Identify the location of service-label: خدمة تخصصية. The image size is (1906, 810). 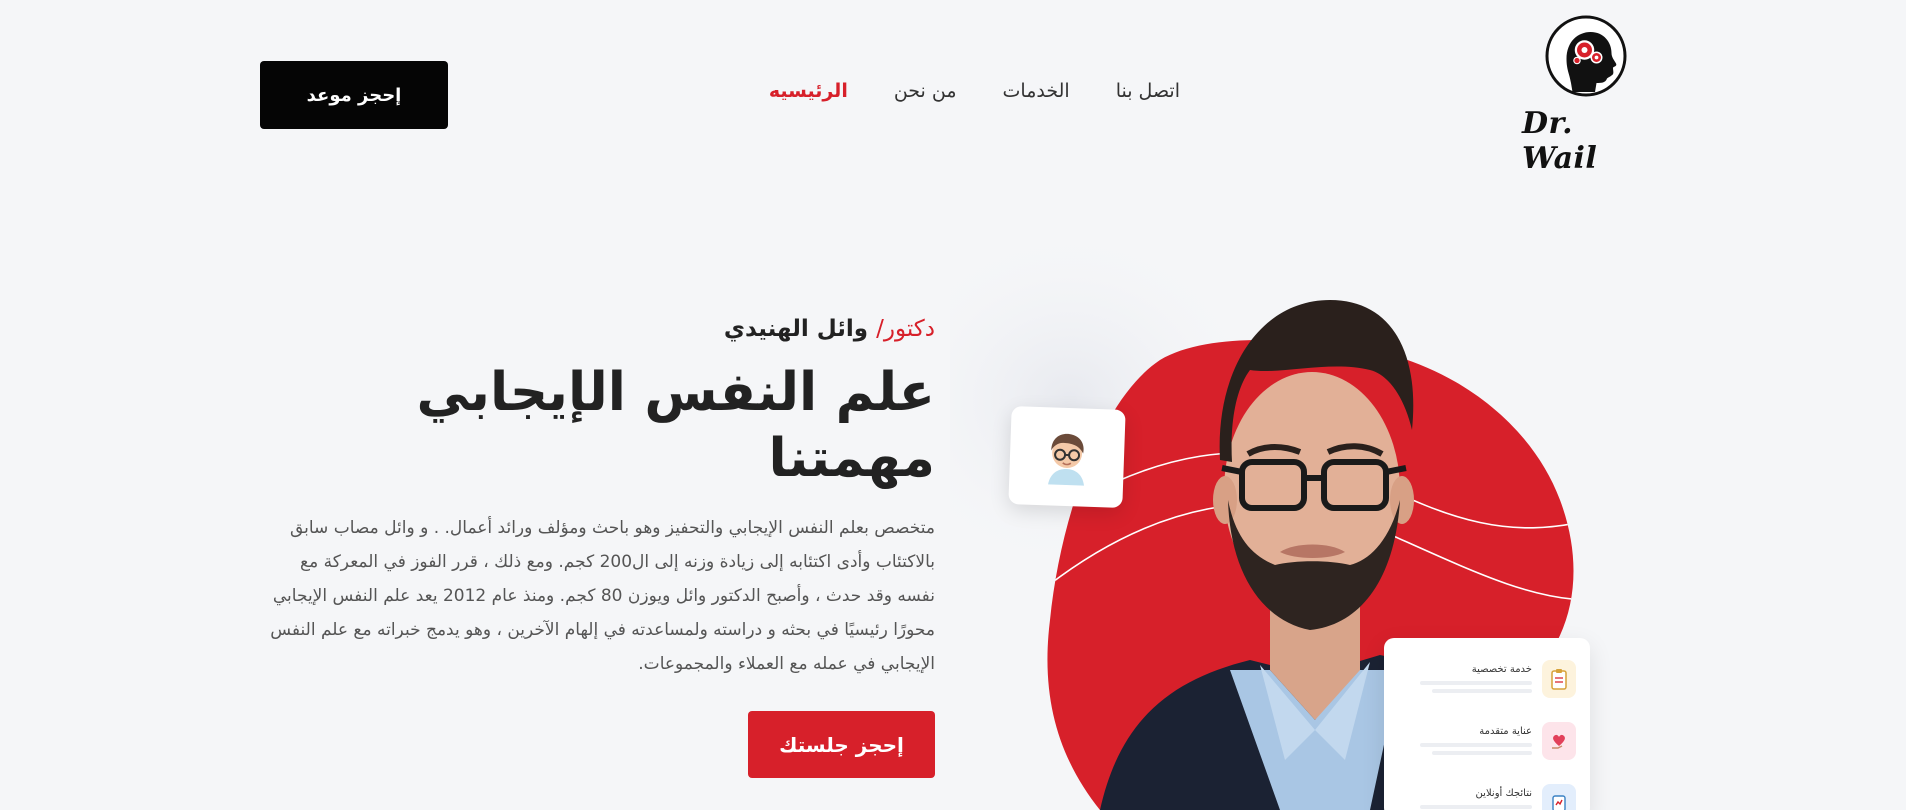
(1501, 669).